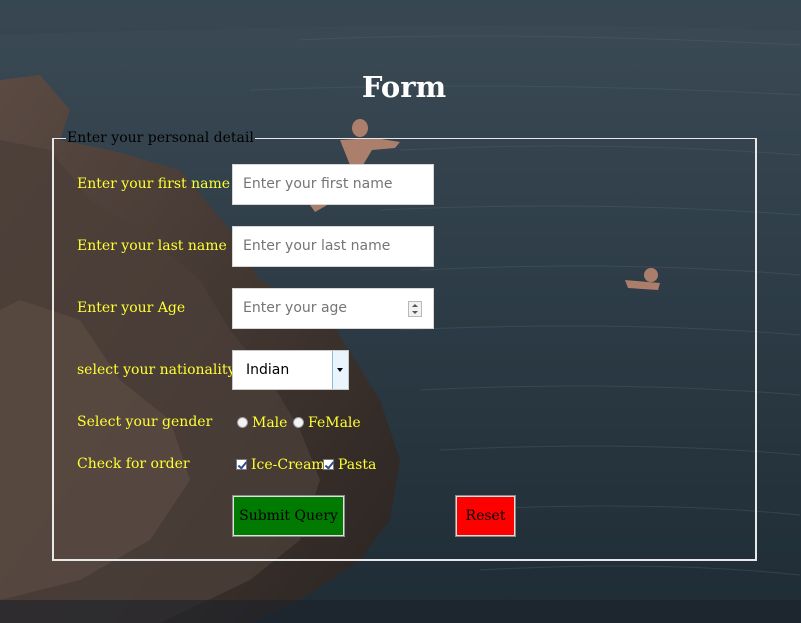 This screenshot has width=801, height=623. Describe the element at coordinates (270, 423) in the screenshot. I see `male-radio-label: Male` at that location.